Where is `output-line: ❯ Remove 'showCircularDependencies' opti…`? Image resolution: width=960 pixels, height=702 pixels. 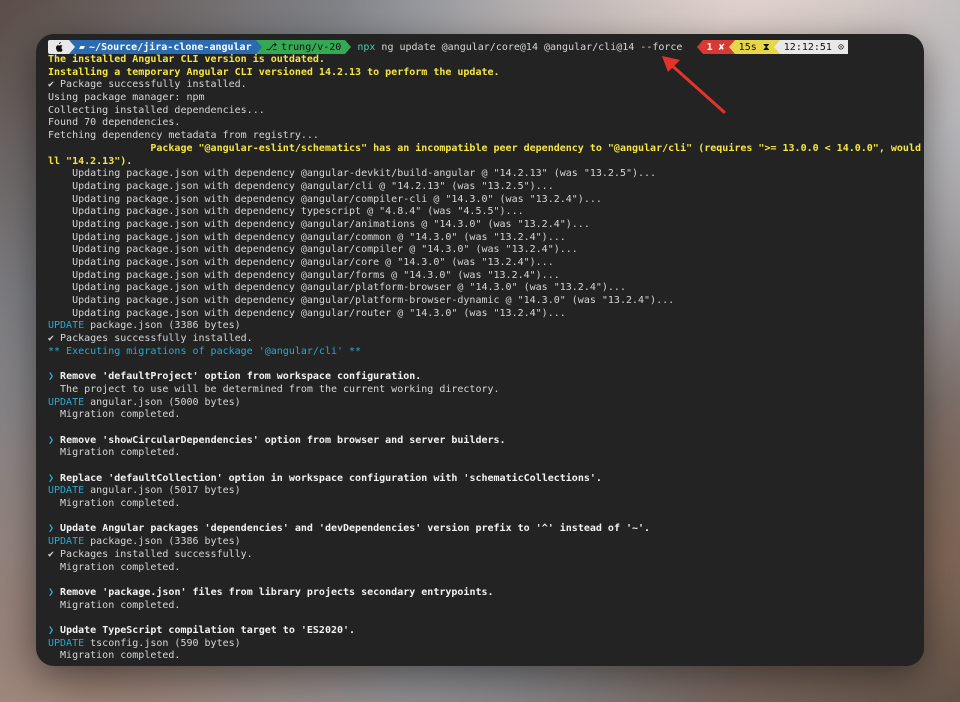
output-line: ❯ Remove 'showCircularDependencies' opti… is located at coordinates (486, 441).